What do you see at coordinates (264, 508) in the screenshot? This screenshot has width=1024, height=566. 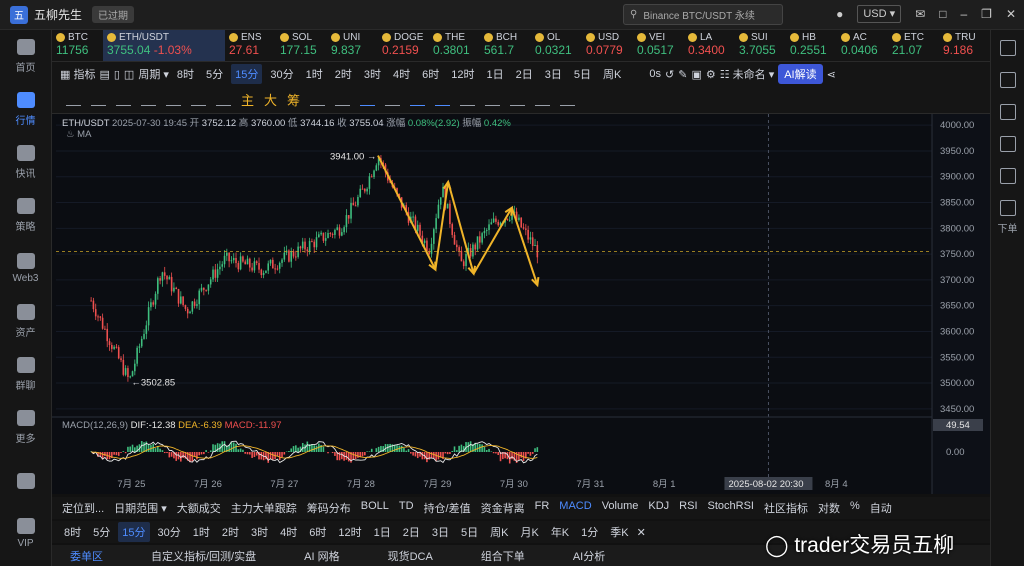 I see `indicator-option: 主力大单跟踪` at bounding box center [264, 508].